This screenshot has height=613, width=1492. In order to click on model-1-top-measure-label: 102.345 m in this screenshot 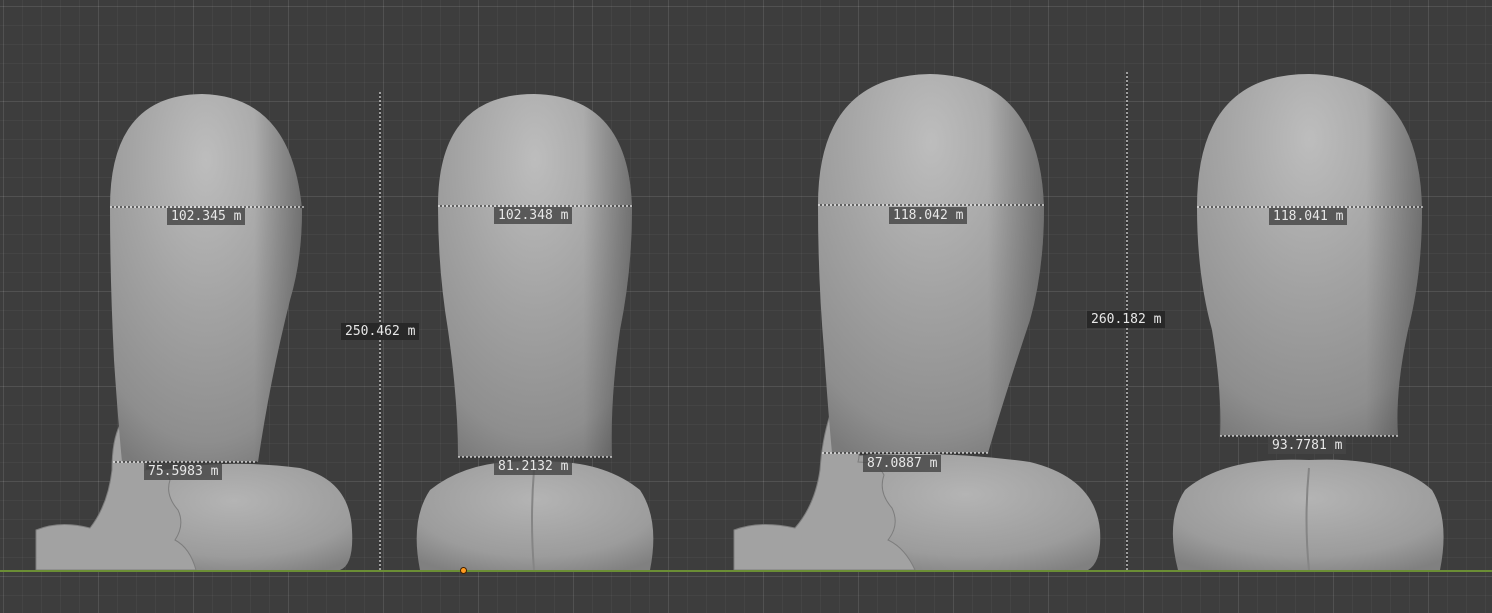, I will do `click(206, 216)`.